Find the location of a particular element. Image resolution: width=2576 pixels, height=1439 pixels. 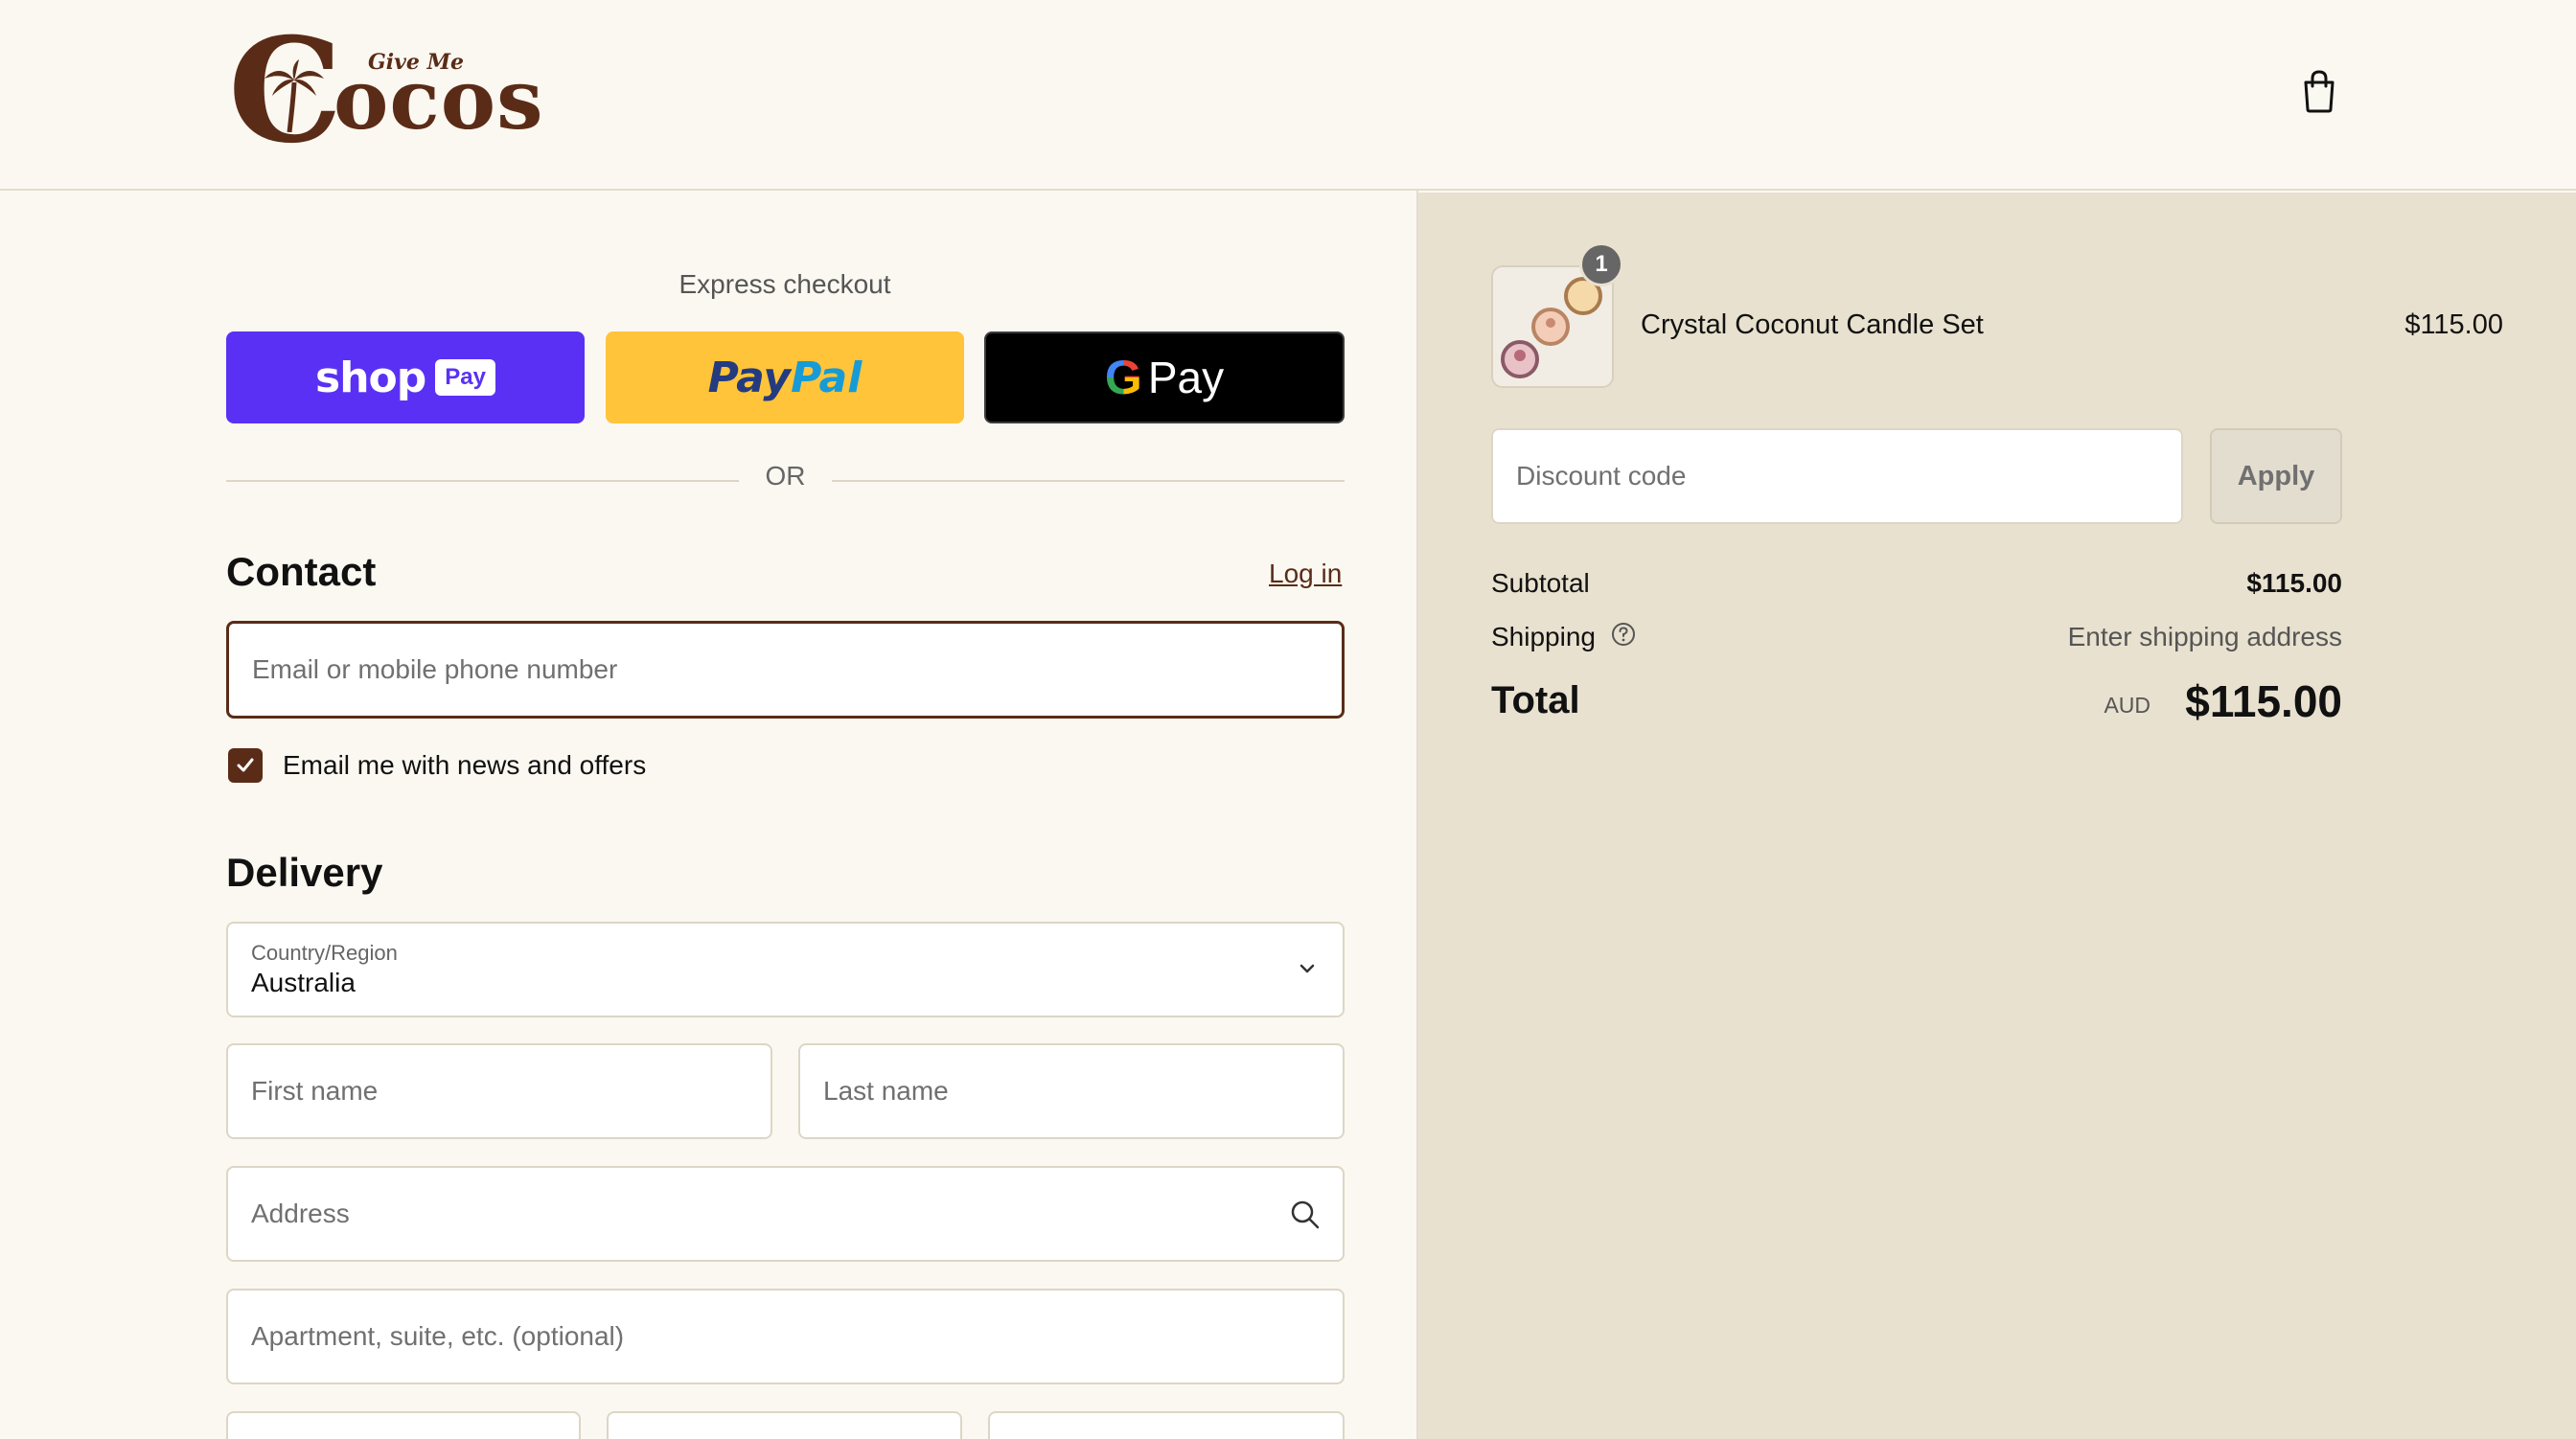

chevron-down-icon is located at coordinates (1307, 968).